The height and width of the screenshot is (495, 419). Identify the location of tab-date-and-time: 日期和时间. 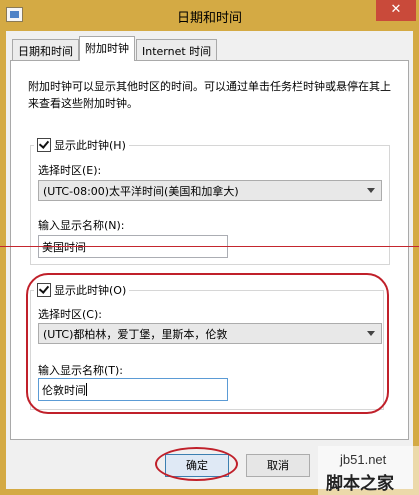
(45, 49).